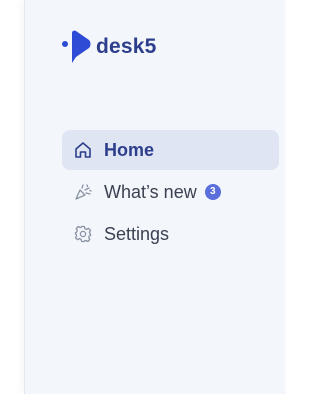 Image resolution: width=320 pixels, height=394 pixels. Describe the element at coordinates (83, 234) in the screenshot. I see `gear-icon` at that location.